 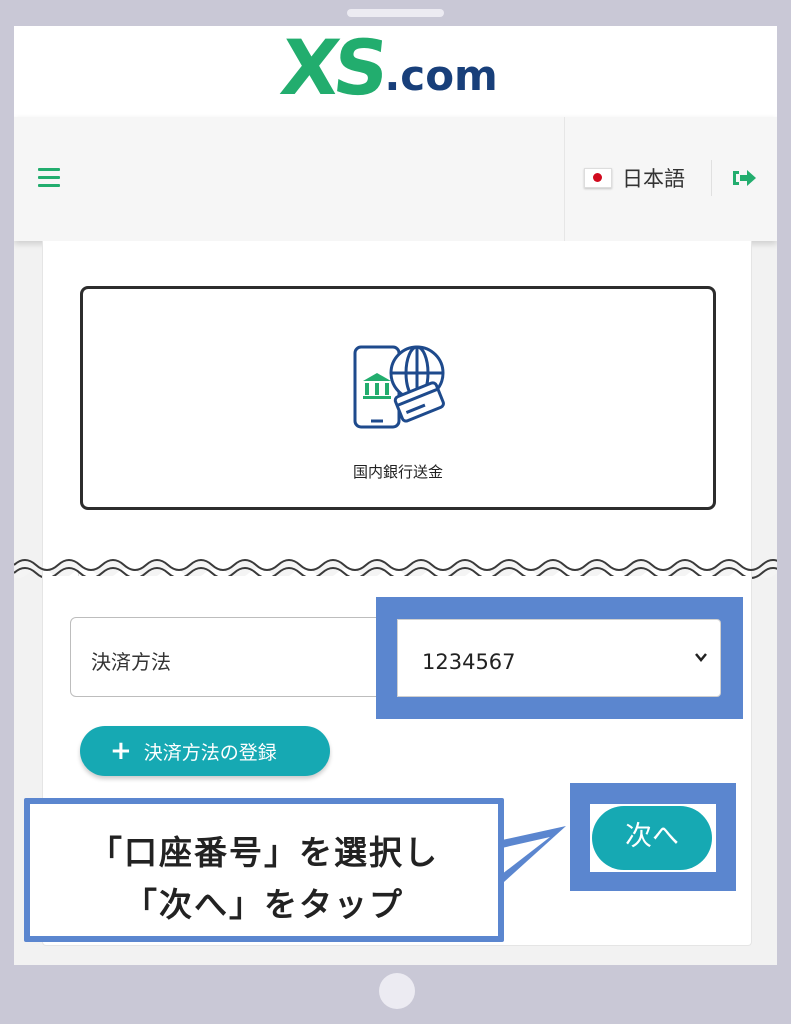 I want to click on payment-method-label: 決済方法, so click(x=131, y=662).